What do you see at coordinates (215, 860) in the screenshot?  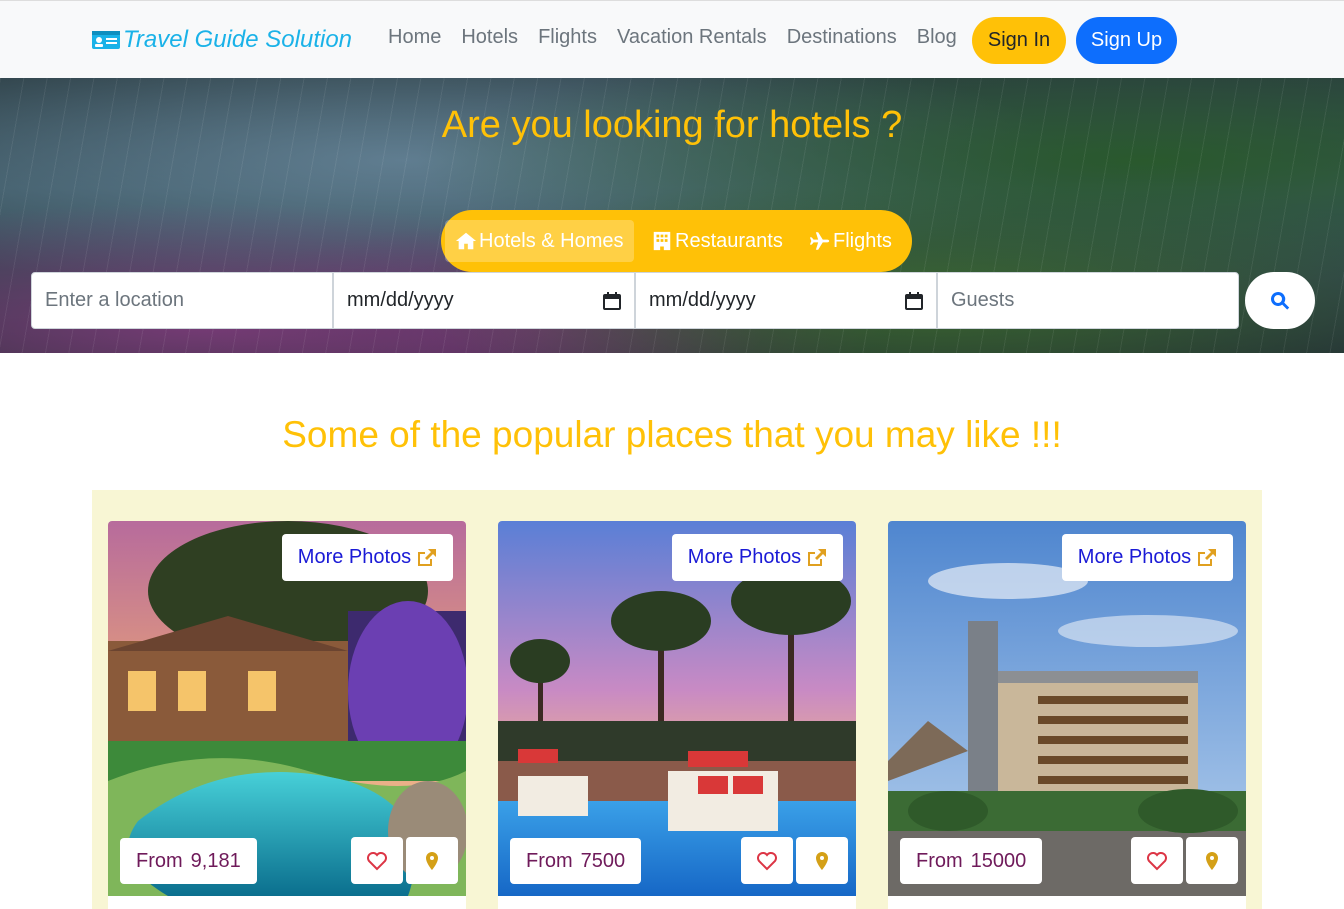 I see `price-value: 9,181` at bounding box center [215, 860].